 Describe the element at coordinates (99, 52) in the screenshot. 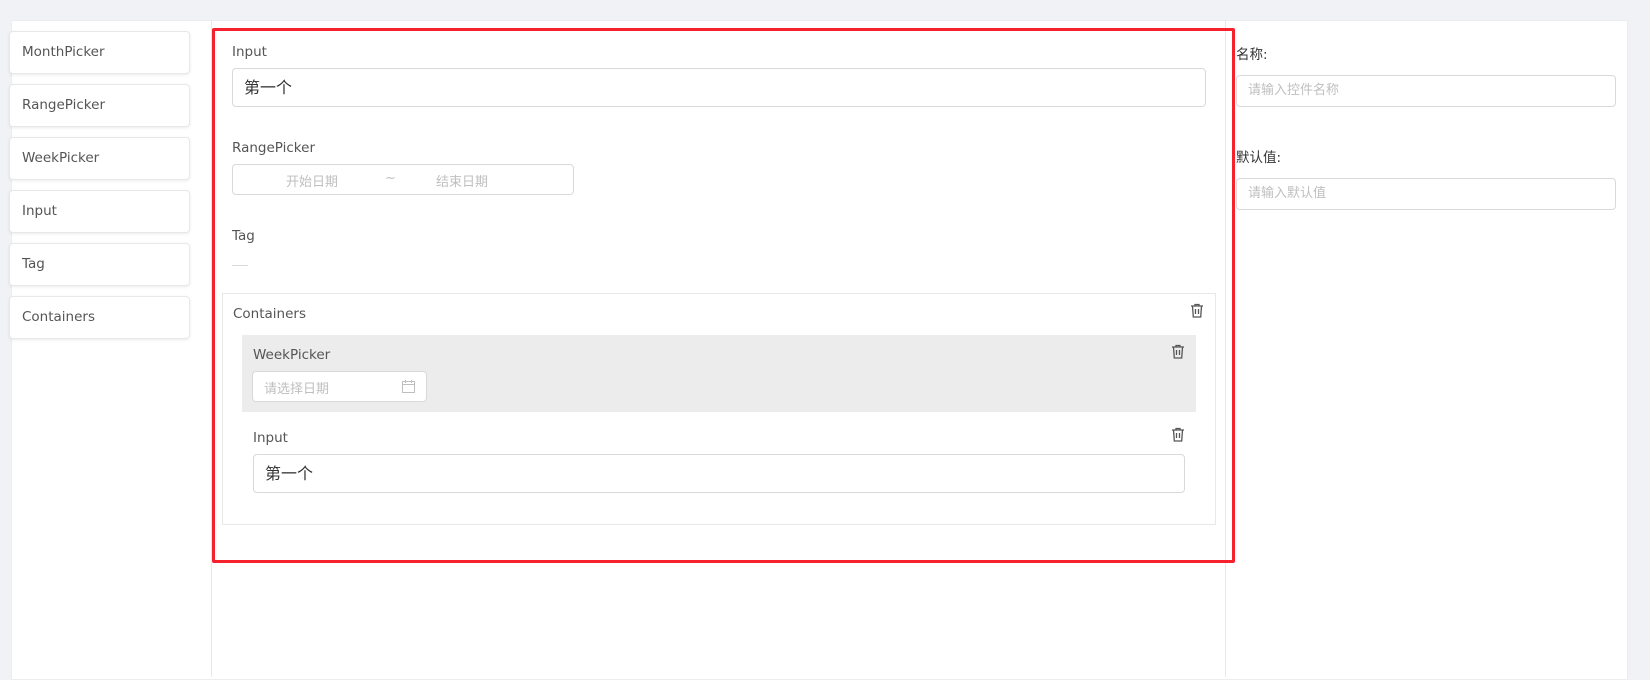

I see `palette-item-monthpicker: MonthPicker` at that location.